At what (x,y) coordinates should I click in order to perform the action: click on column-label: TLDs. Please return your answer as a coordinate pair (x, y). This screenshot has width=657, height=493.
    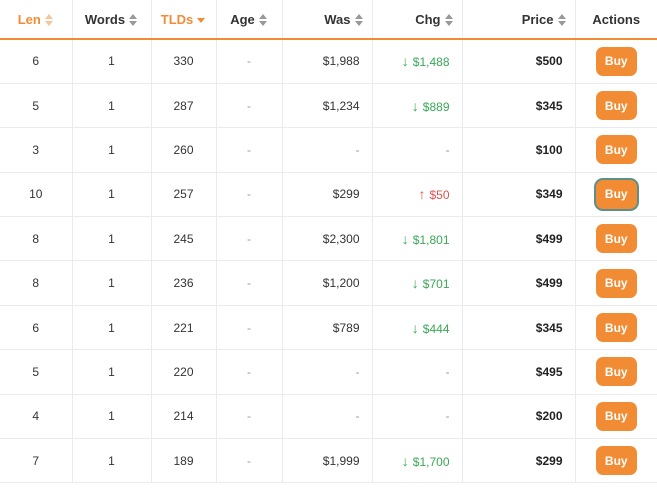
    Looking at the image, I should click on (177, 19).